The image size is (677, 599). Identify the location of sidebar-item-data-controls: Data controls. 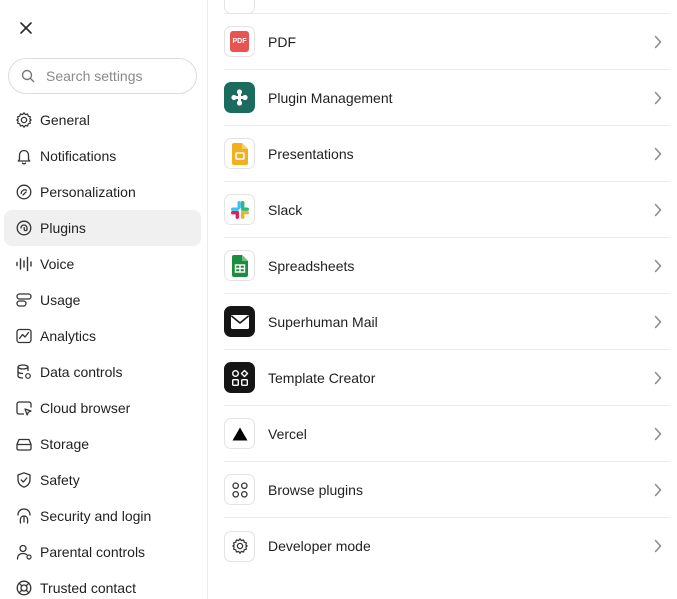
(102, 372).